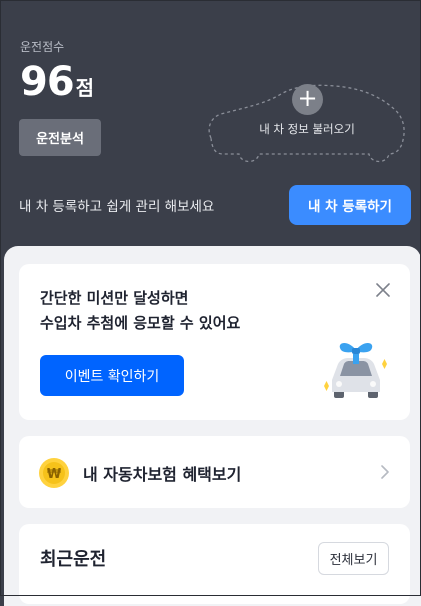  Describe the element at coordinates (385, 472) in the screenshot. I see `chevron-right-icon` at that location.